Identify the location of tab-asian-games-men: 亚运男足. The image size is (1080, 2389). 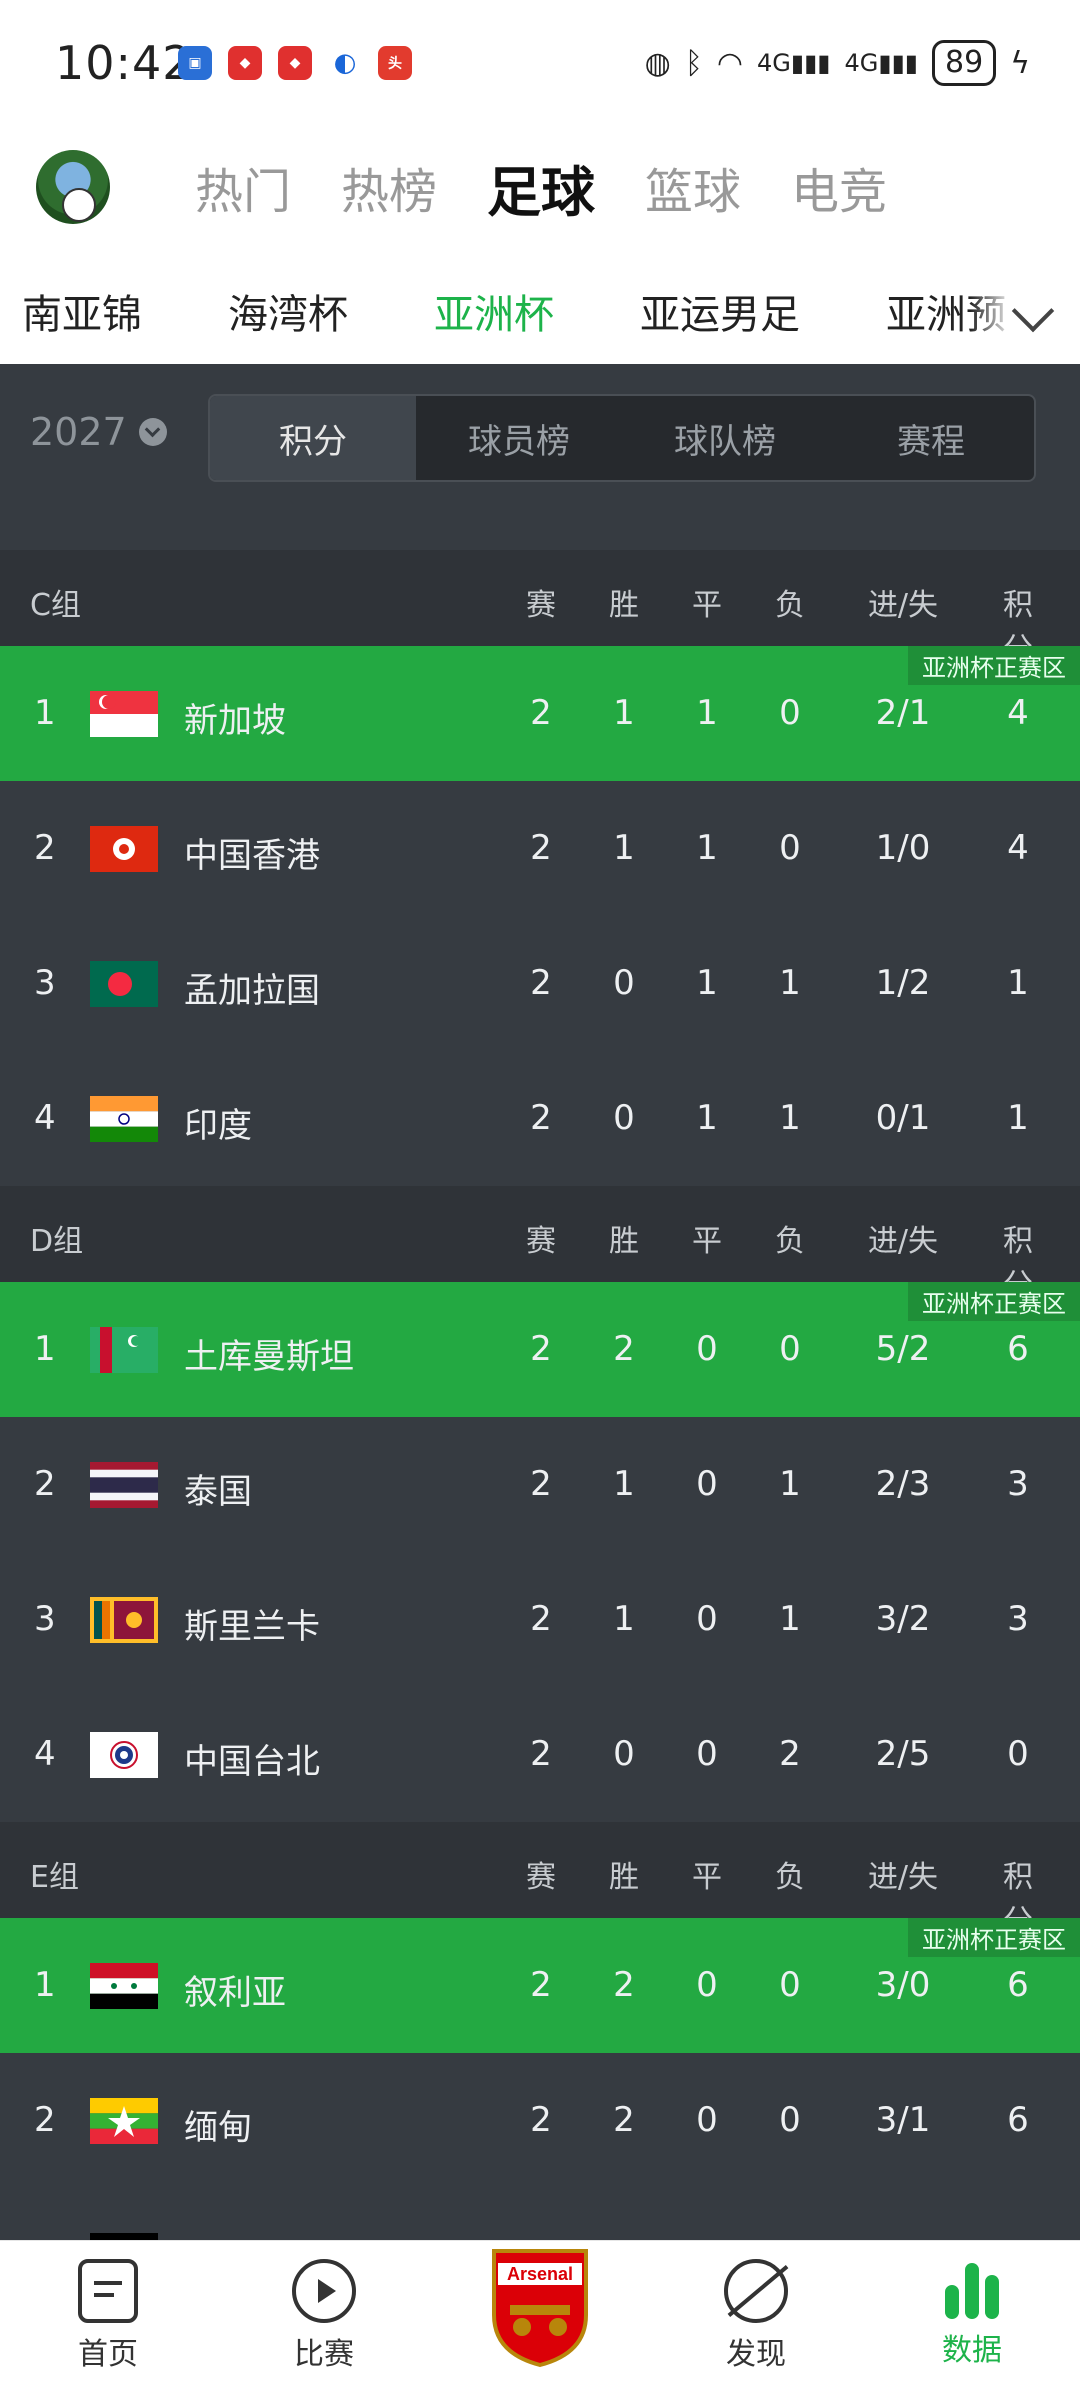
(720, 311).